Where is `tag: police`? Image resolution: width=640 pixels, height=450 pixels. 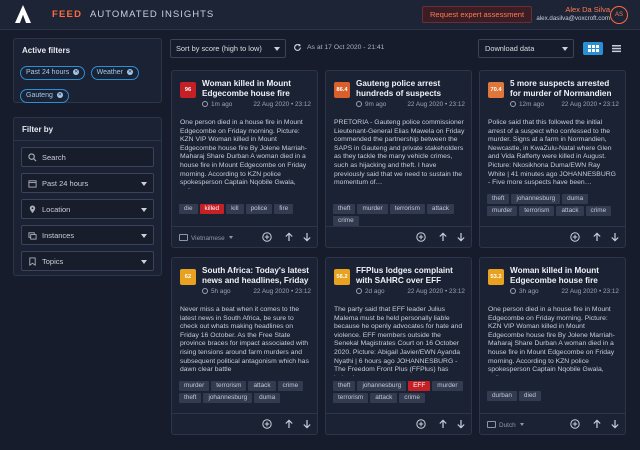
tag: police is located at coordinates (259, 209).